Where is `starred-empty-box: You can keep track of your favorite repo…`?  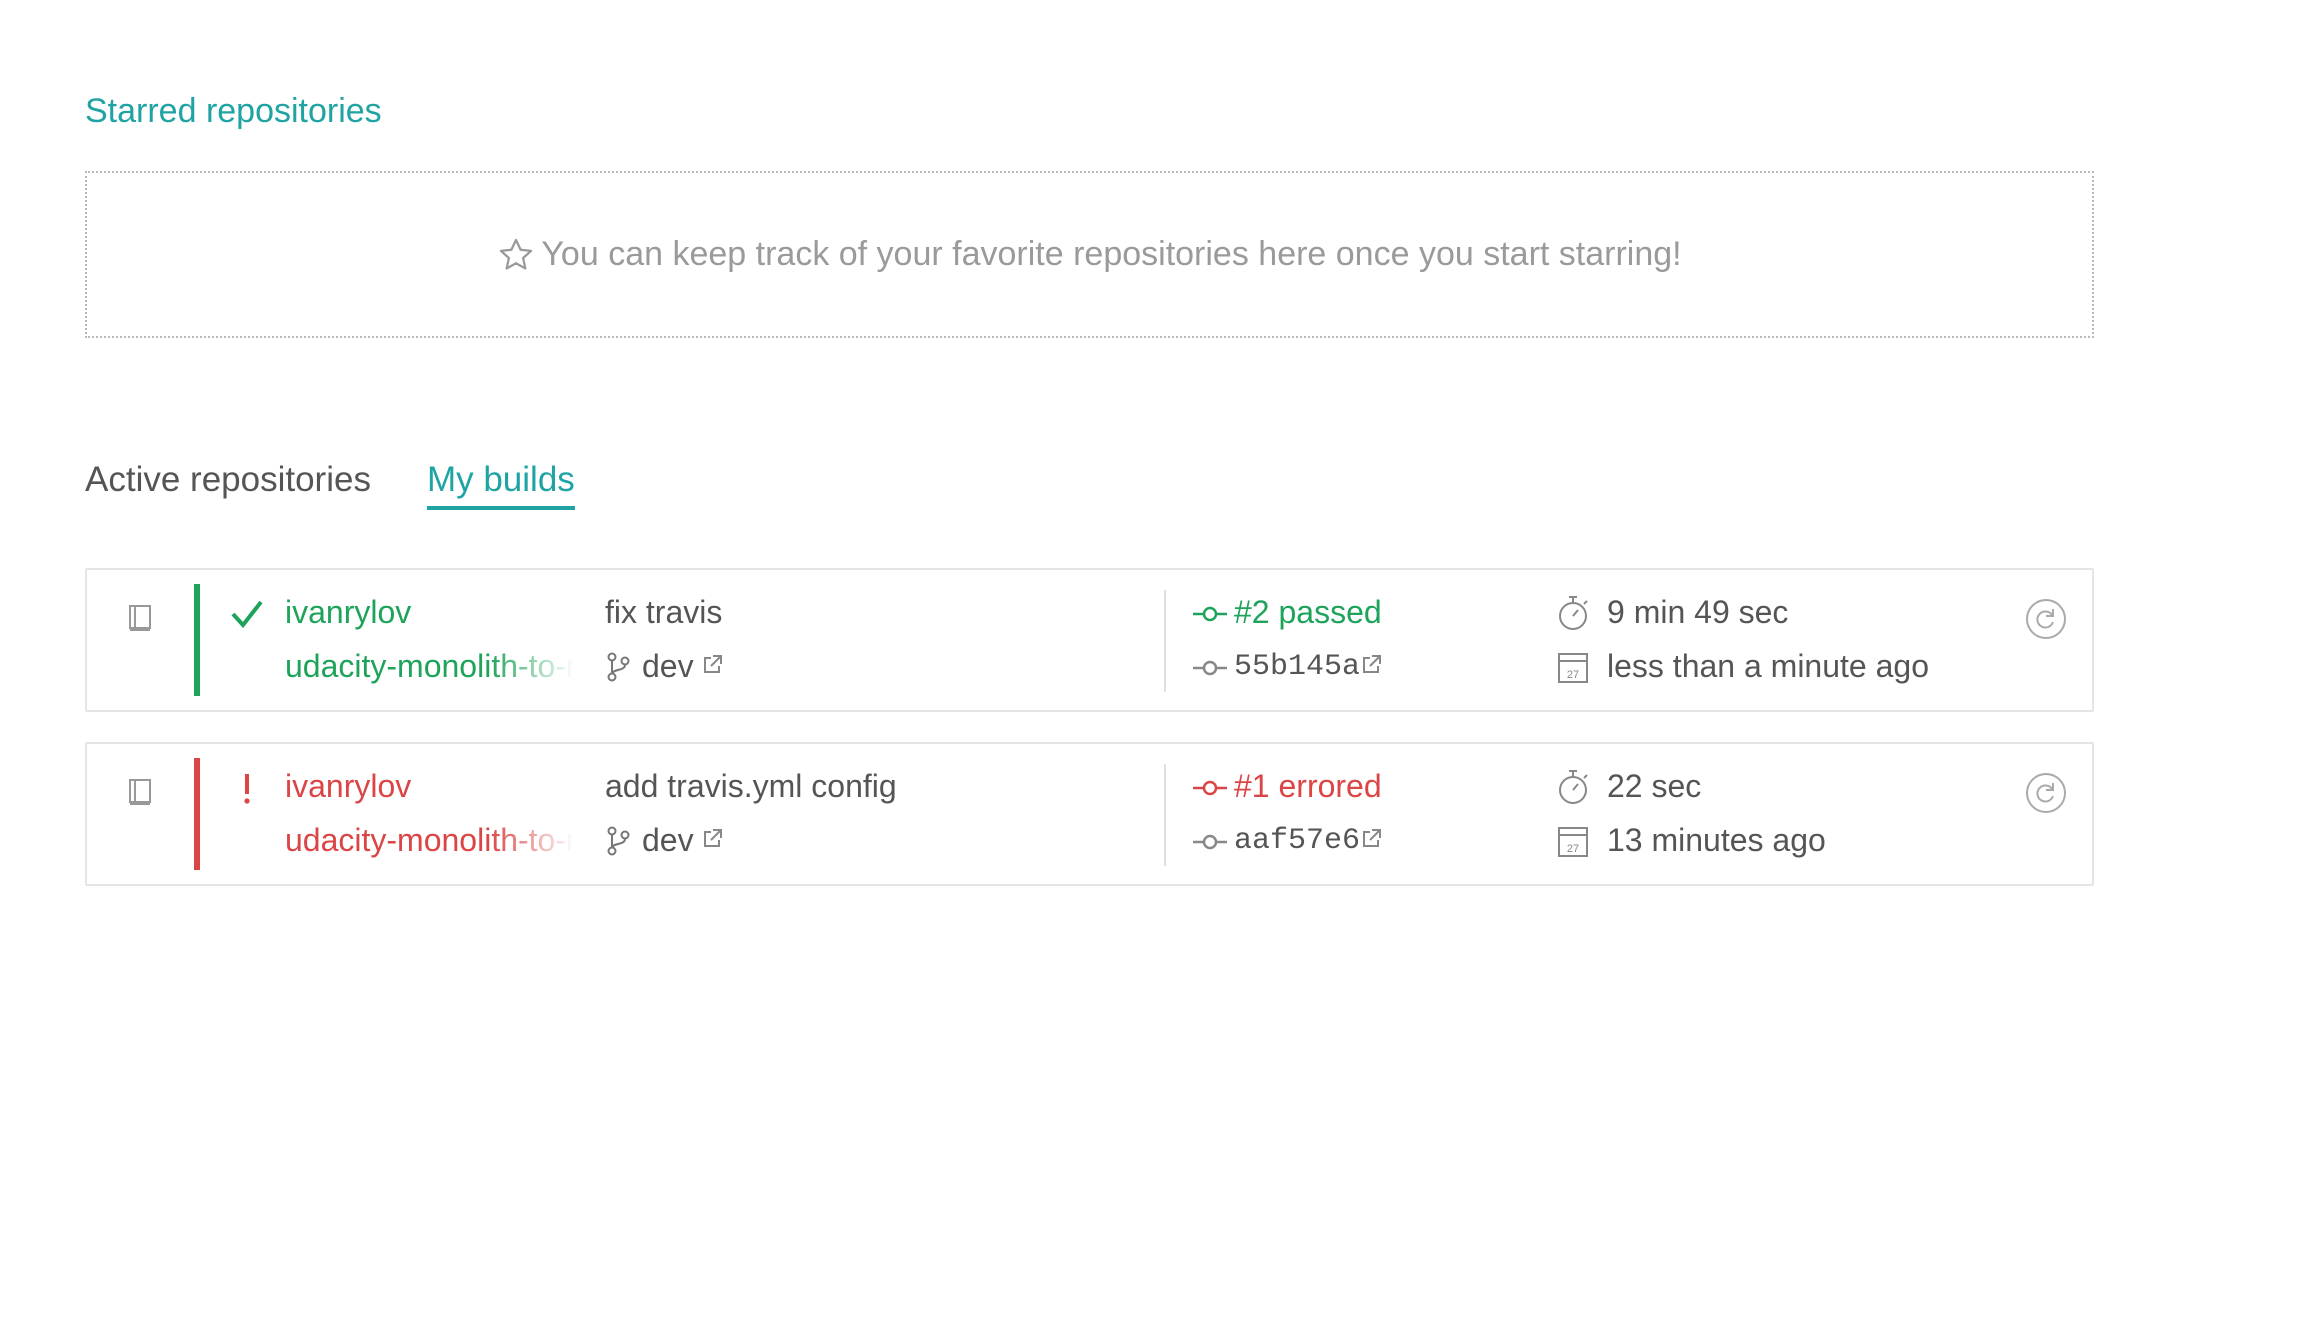 starred-empty-box: You can keep track of your favorite repo… is located at coordinates (1089, 254).